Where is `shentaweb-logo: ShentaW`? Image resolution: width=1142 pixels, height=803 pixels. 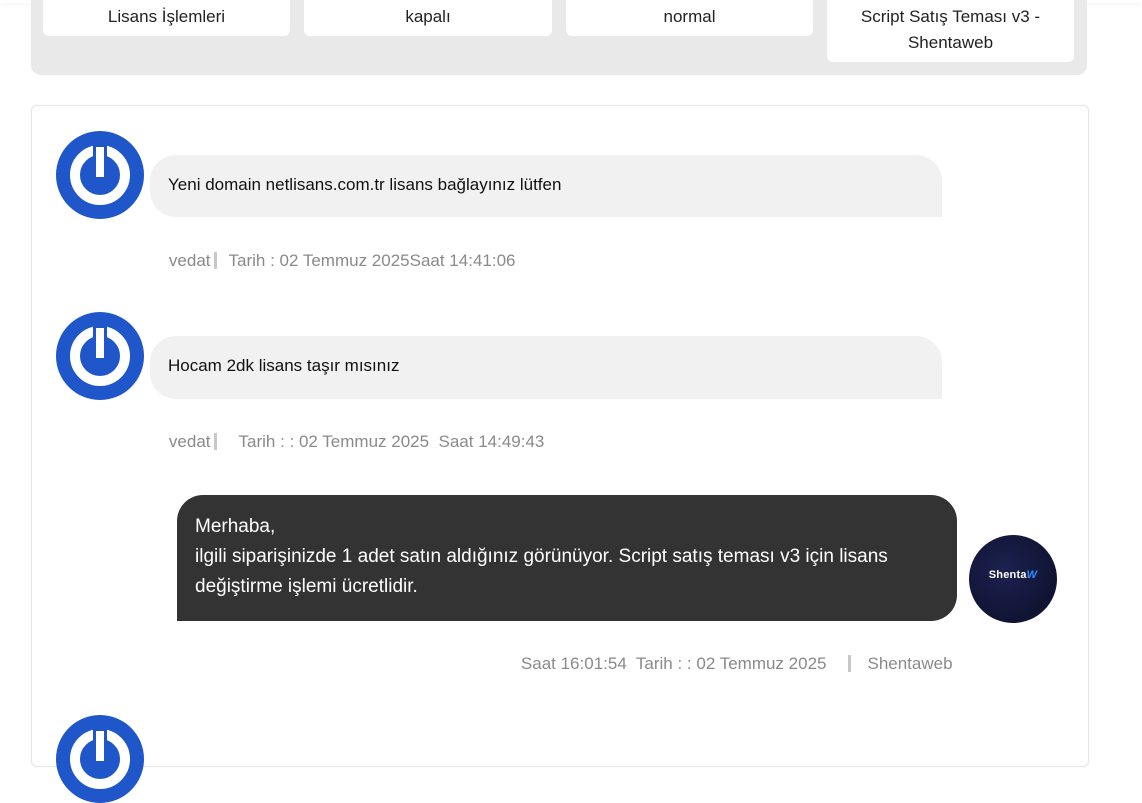 shentaweb-logo: ShentaW is located at coordinates (1013, 575).